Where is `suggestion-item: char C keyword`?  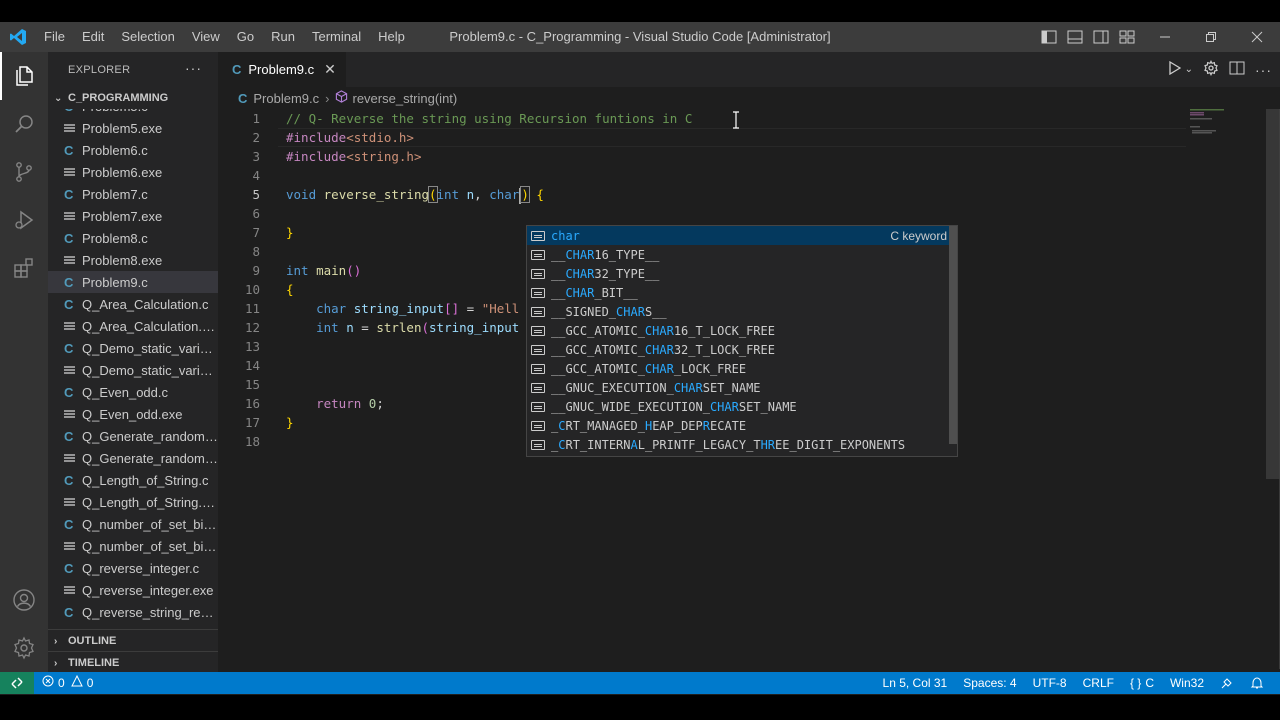
suggestion-item: char C keyword is located at coordinates (742, 235).